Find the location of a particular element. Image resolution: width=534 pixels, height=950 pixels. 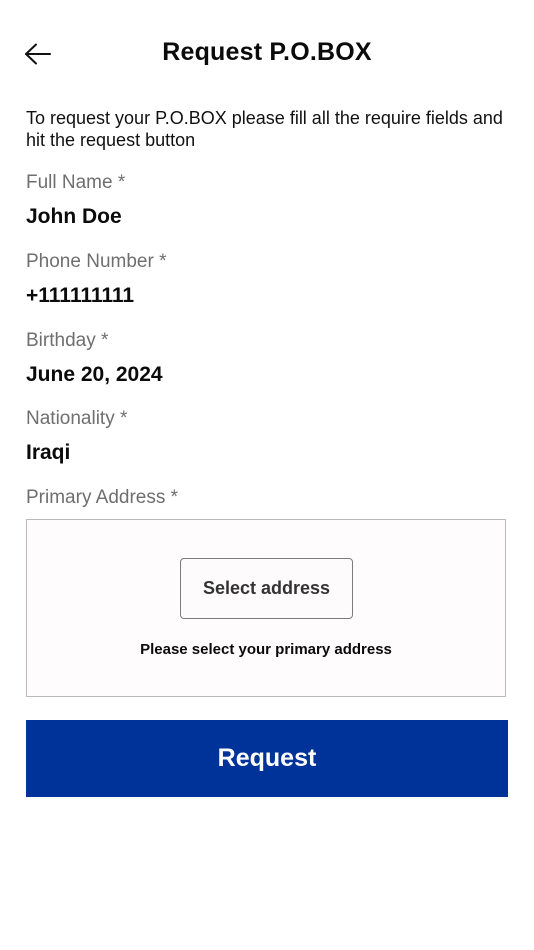

phone-number-value: +111111111 is located at coordinates (80, 295).